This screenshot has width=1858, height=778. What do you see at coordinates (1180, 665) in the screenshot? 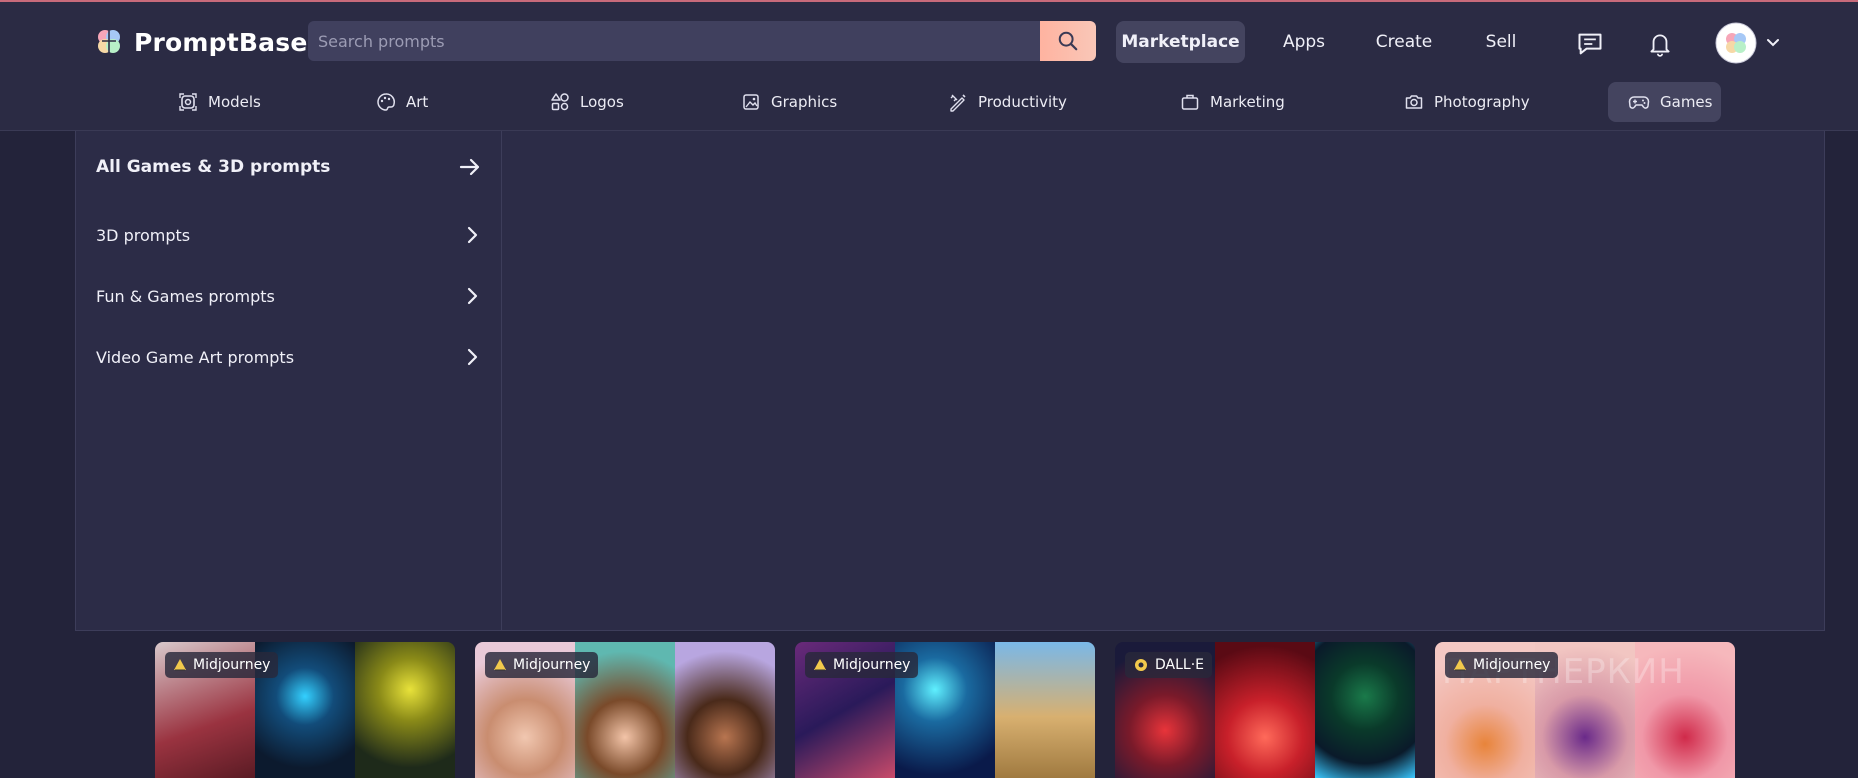
I see `model-name: DALL·E` at bounding box center [1180, 665].